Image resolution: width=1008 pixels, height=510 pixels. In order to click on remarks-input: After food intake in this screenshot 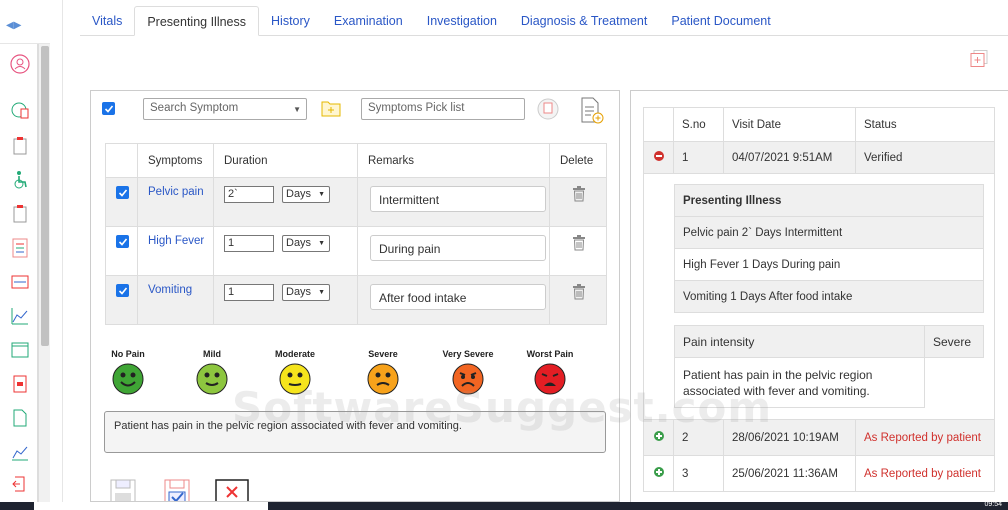, I will do `click(458, 297)`.